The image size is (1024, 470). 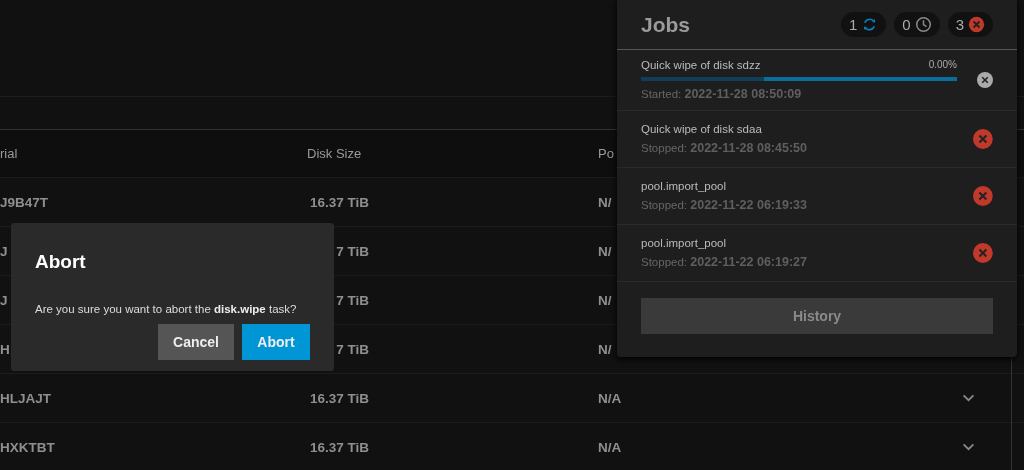 What do you see at coordinates (959, 24) in the screenshot?
I see `counter-value: 3` at bounding box center [959, 24].